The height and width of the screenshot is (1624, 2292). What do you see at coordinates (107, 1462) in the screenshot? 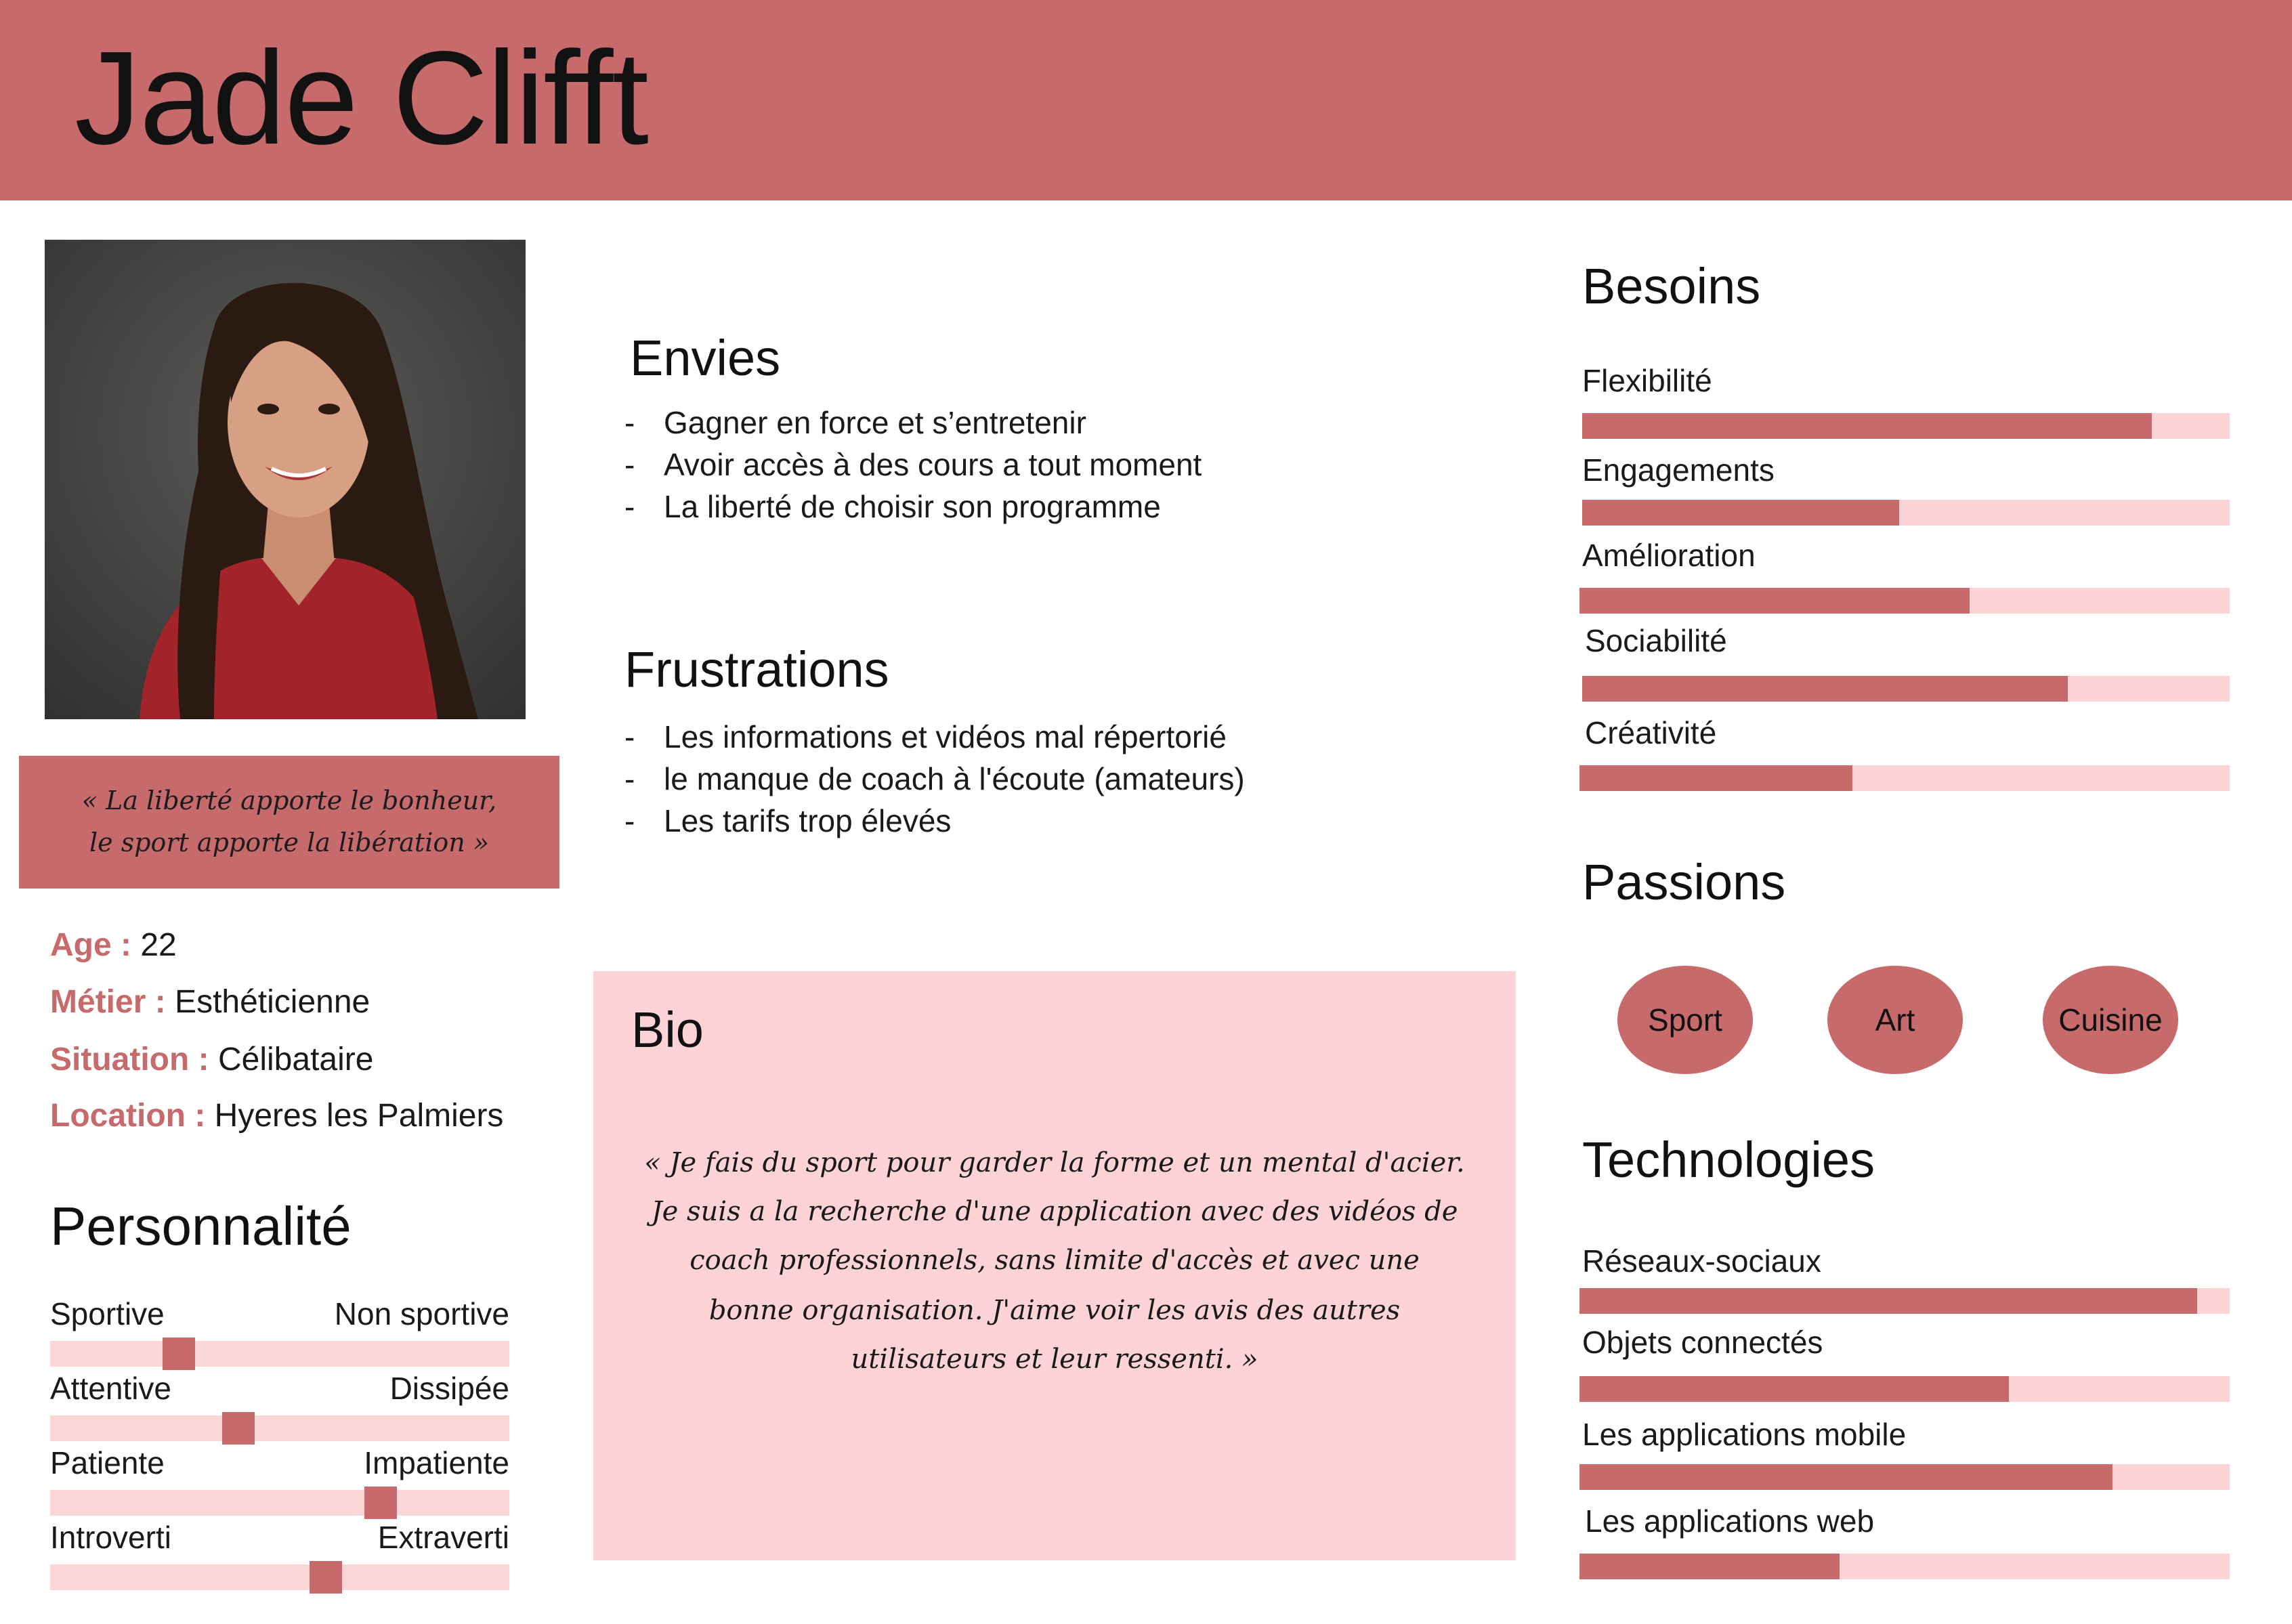
I see `trait-left-label: Patiente` at bounding box center [107, 1462].